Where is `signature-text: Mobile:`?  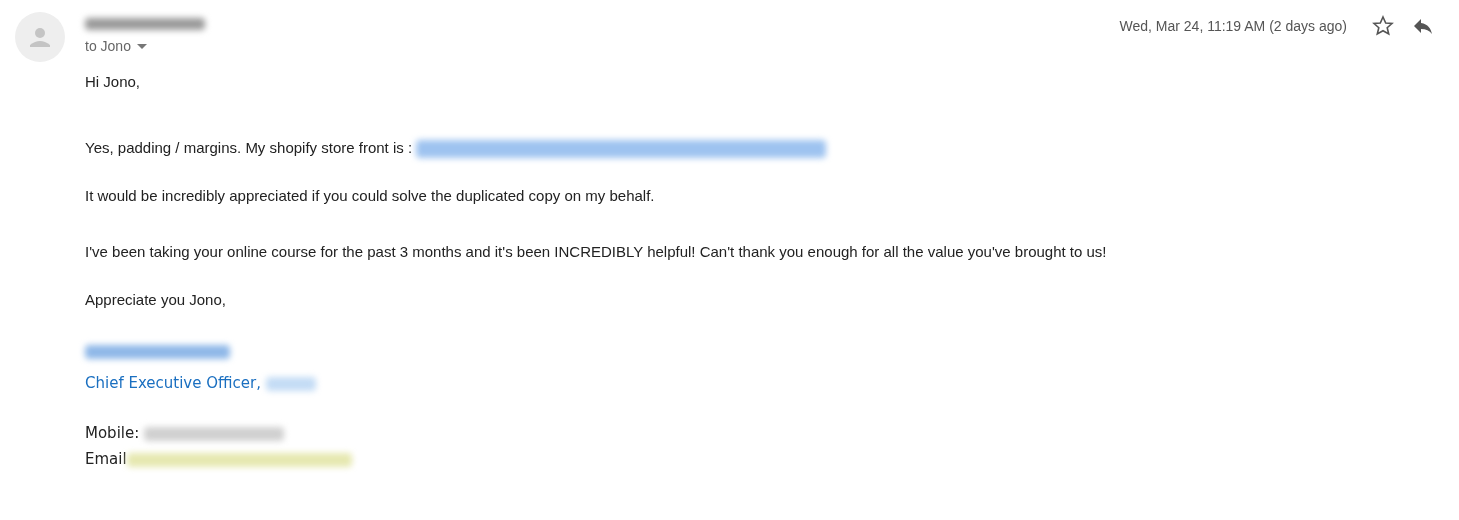
signature-text: Mobile: is located at coordinates (113, 433).